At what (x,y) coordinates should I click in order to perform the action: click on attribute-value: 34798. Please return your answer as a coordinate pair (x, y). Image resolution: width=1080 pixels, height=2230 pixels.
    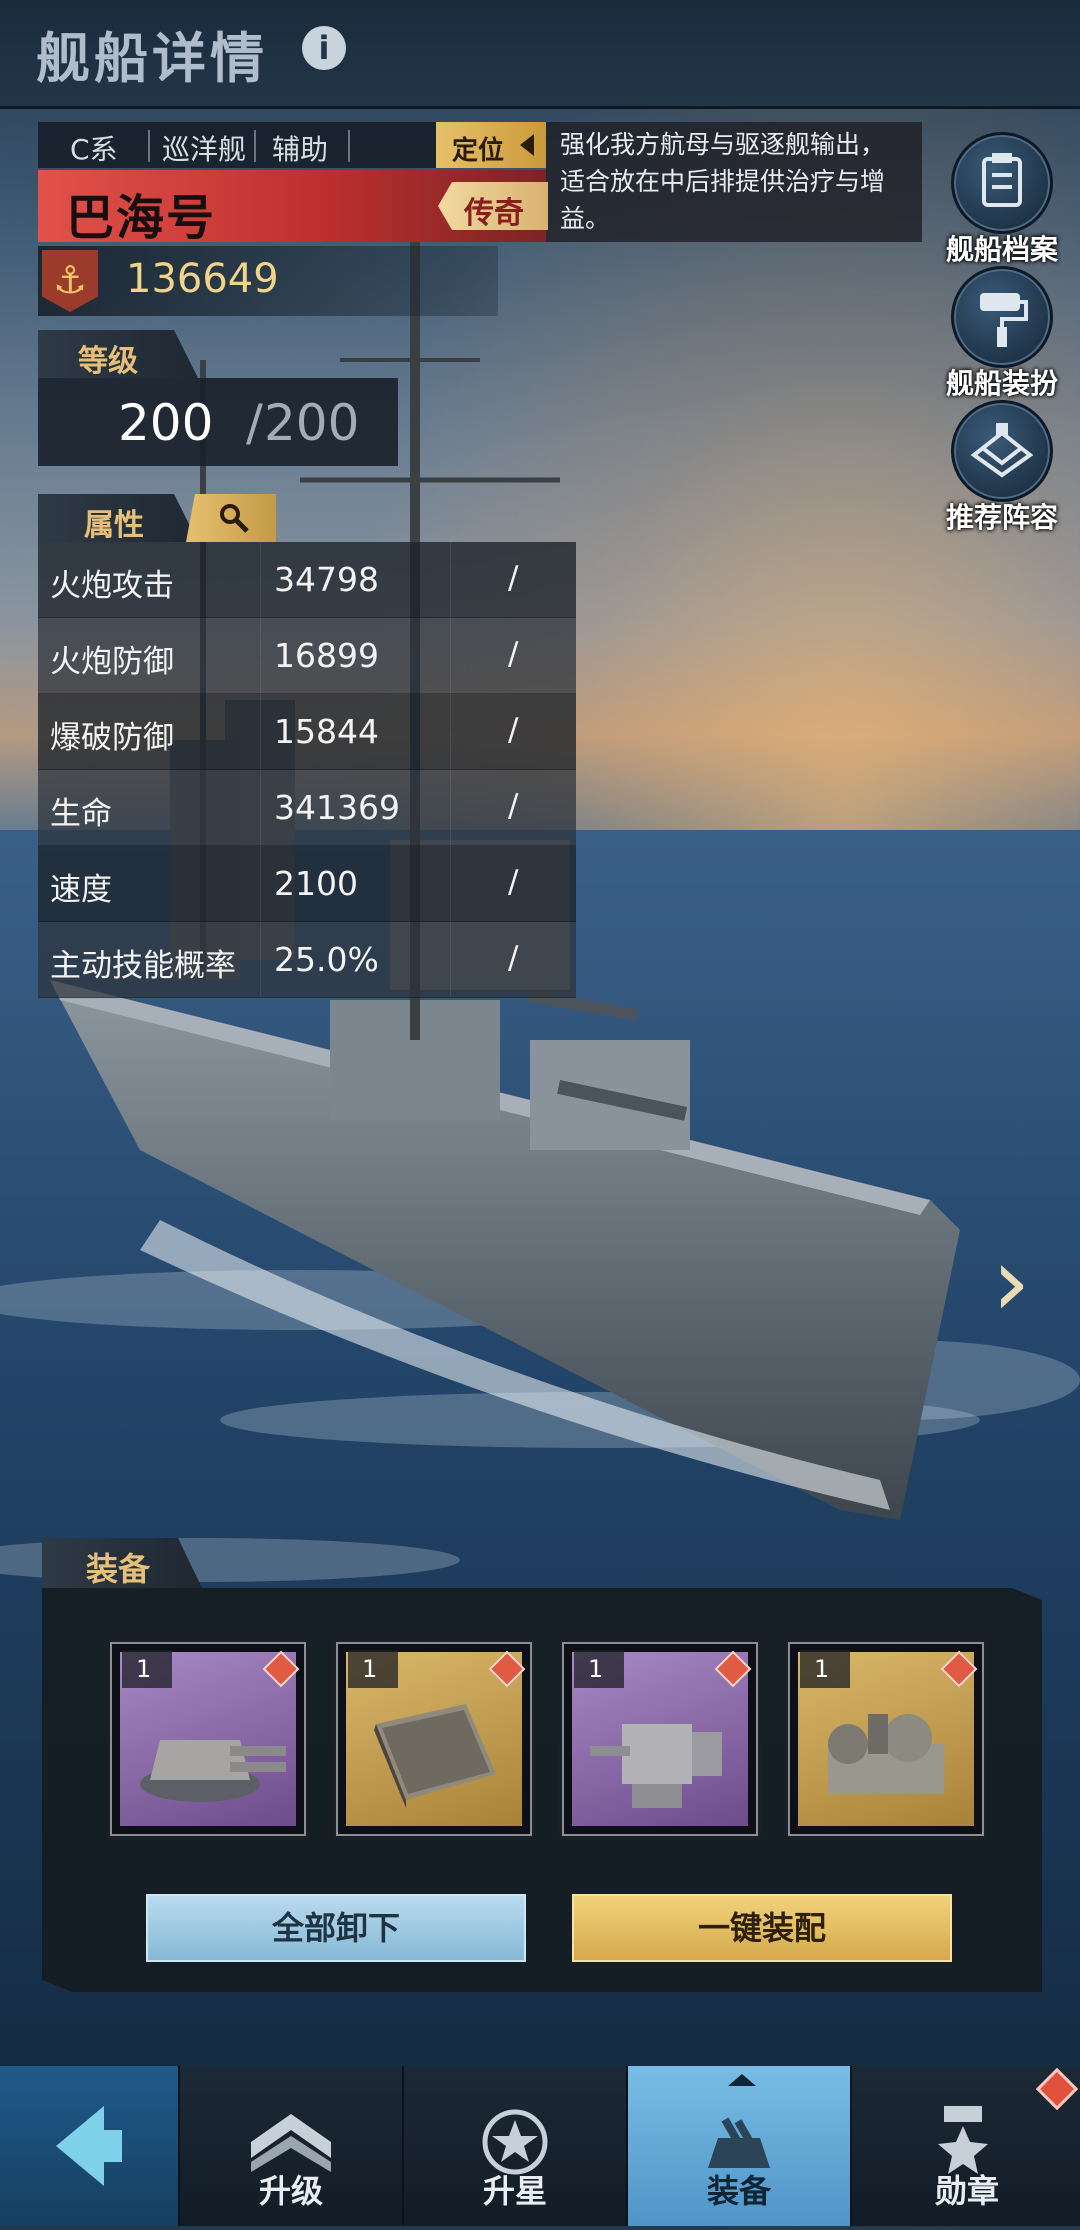
    Looking at the image, I should click on (326, 579).